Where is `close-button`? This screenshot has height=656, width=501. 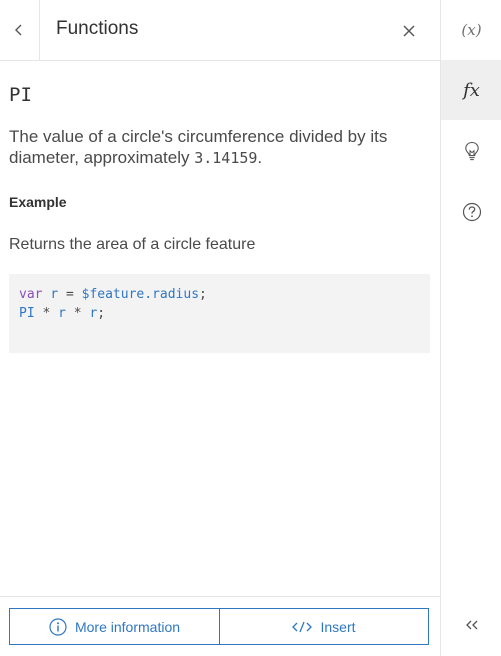
close-button is located at coordinates (409, 31).